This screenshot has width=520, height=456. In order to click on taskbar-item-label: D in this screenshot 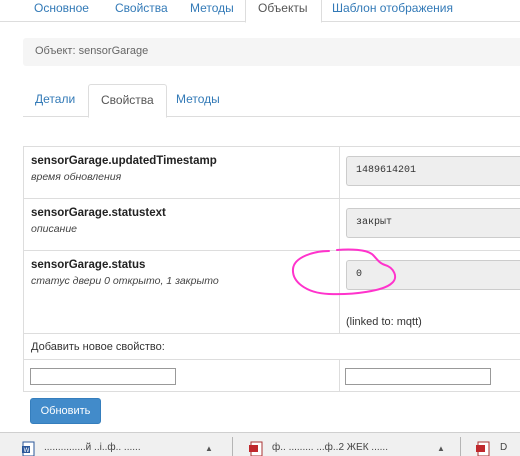, I will do `click(509, 449)`.